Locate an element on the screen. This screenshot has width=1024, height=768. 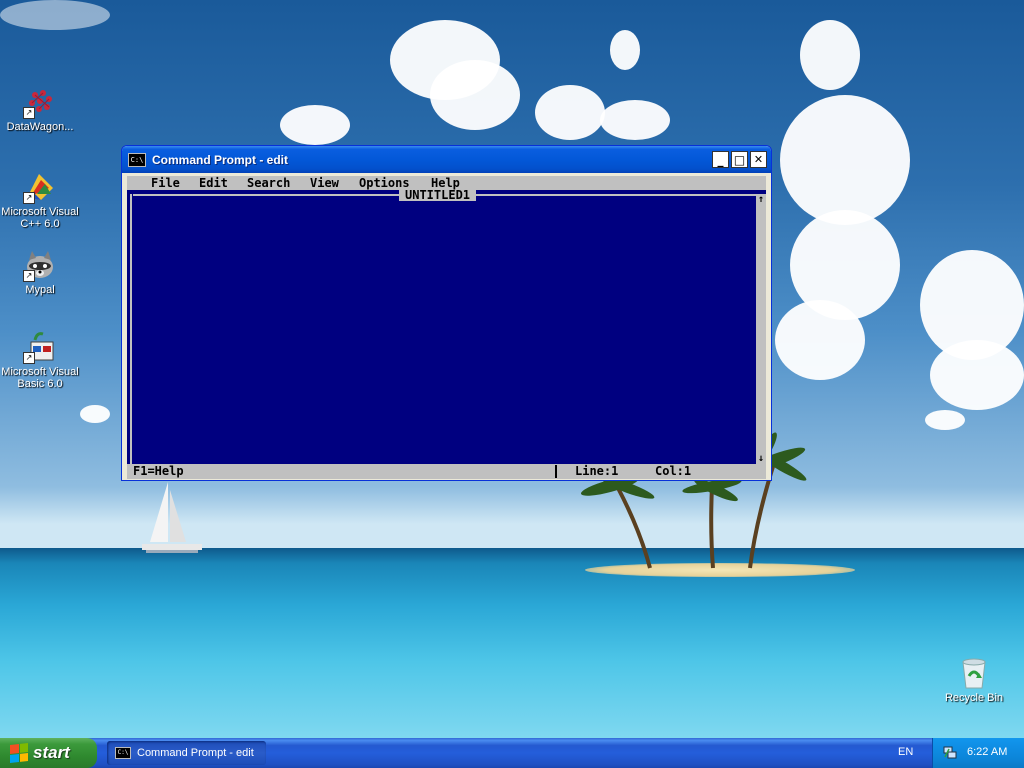
network-icon is located at coordinates (950, 752).